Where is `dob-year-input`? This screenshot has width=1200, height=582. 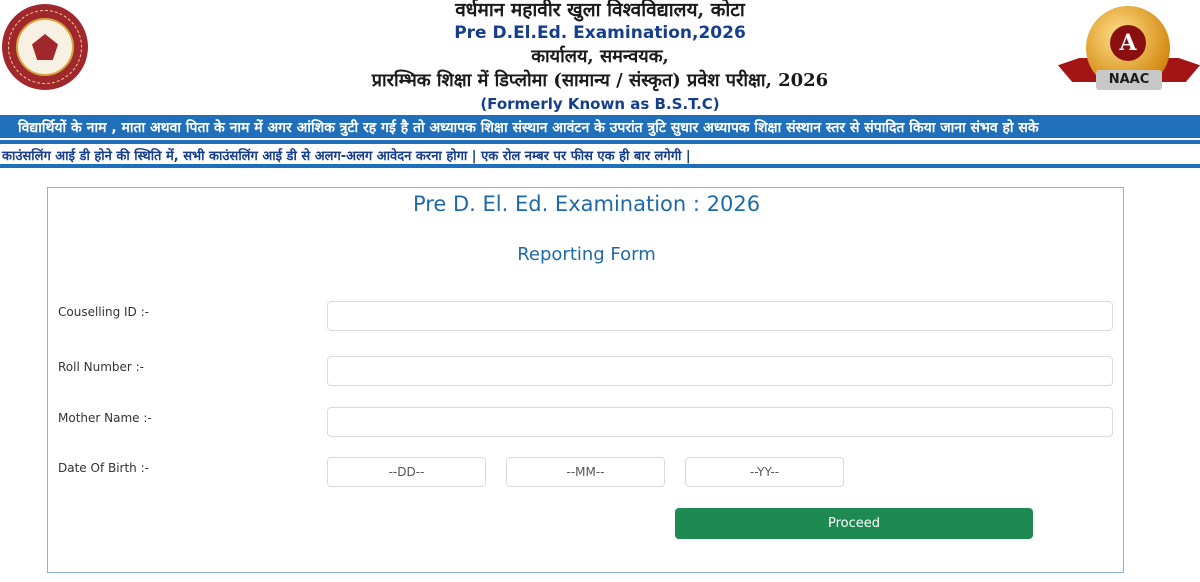
dob-year-input is located at coordinates (764, 472).